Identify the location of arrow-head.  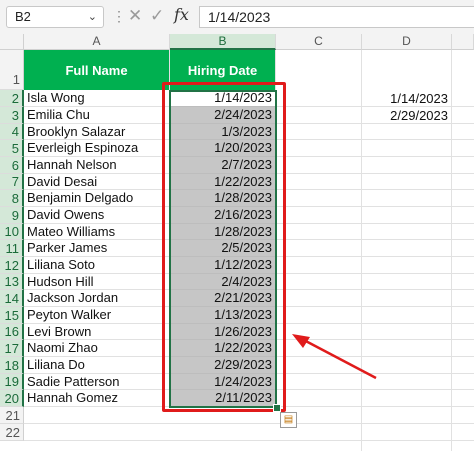
(301, 341).